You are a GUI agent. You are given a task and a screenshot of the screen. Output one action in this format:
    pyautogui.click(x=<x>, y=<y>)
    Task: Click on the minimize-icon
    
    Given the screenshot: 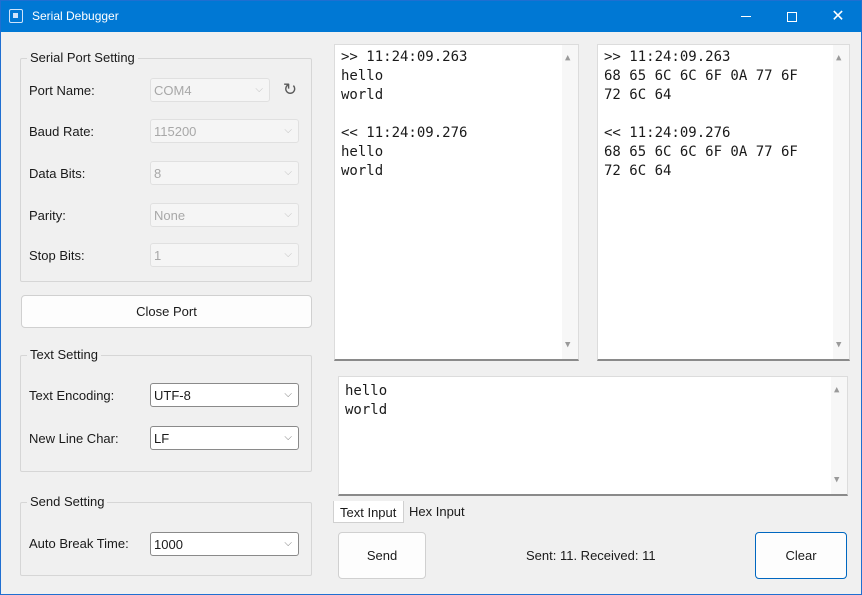 What is the action you would take?
    pyautogui.click(x=746, y=16)
    